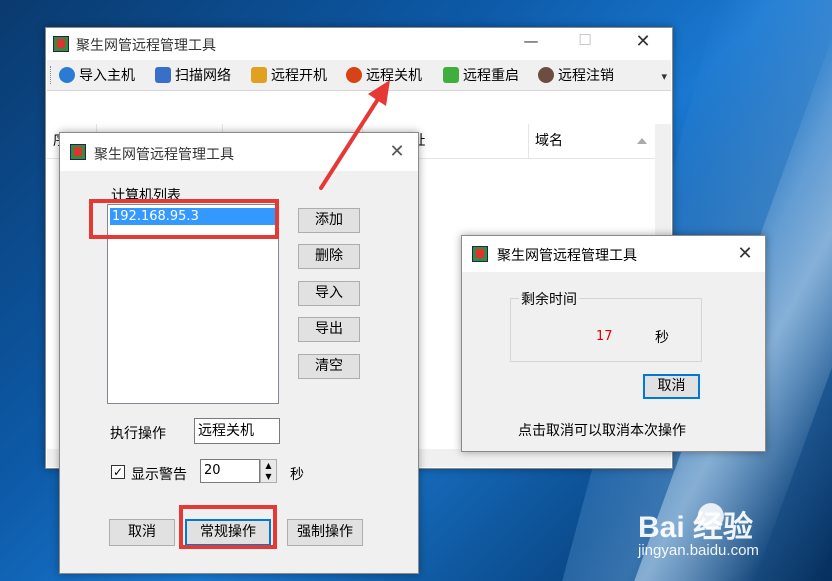  What do you see at coordinates (604, 336) in the screenshot?
I see `remaining-time-value: 17` at bounding box center [604, 336].